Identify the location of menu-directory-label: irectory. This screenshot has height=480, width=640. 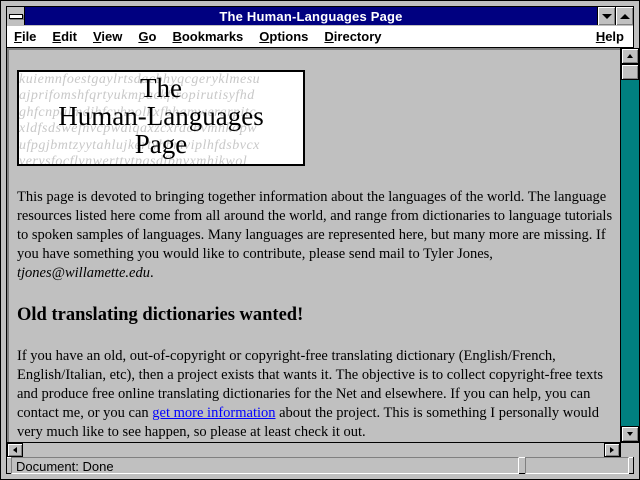
(357, 36).